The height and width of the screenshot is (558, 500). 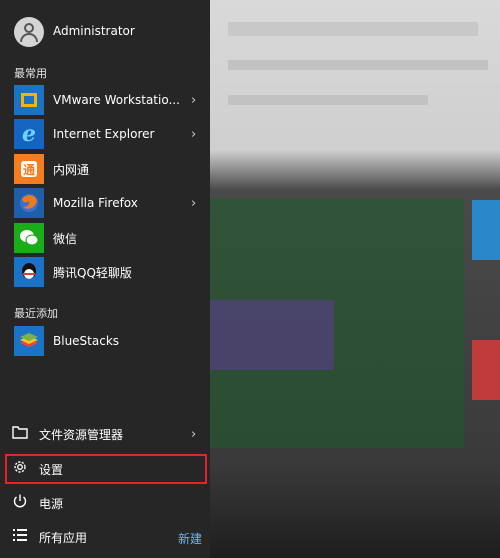 I want to click on power-item: 电源, so click(x=105, y=503).